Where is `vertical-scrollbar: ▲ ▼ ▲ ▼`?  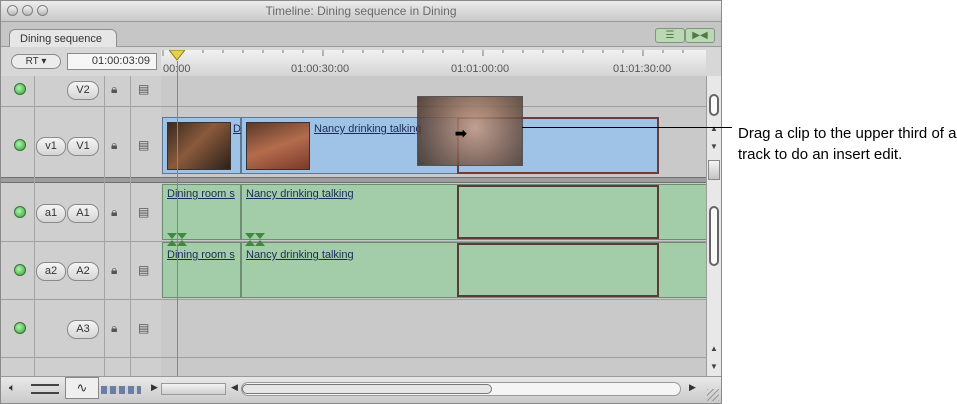
vertical-scrollbar: ▲ ▼ ▲ ▼ is located at coordinates (713, 226).